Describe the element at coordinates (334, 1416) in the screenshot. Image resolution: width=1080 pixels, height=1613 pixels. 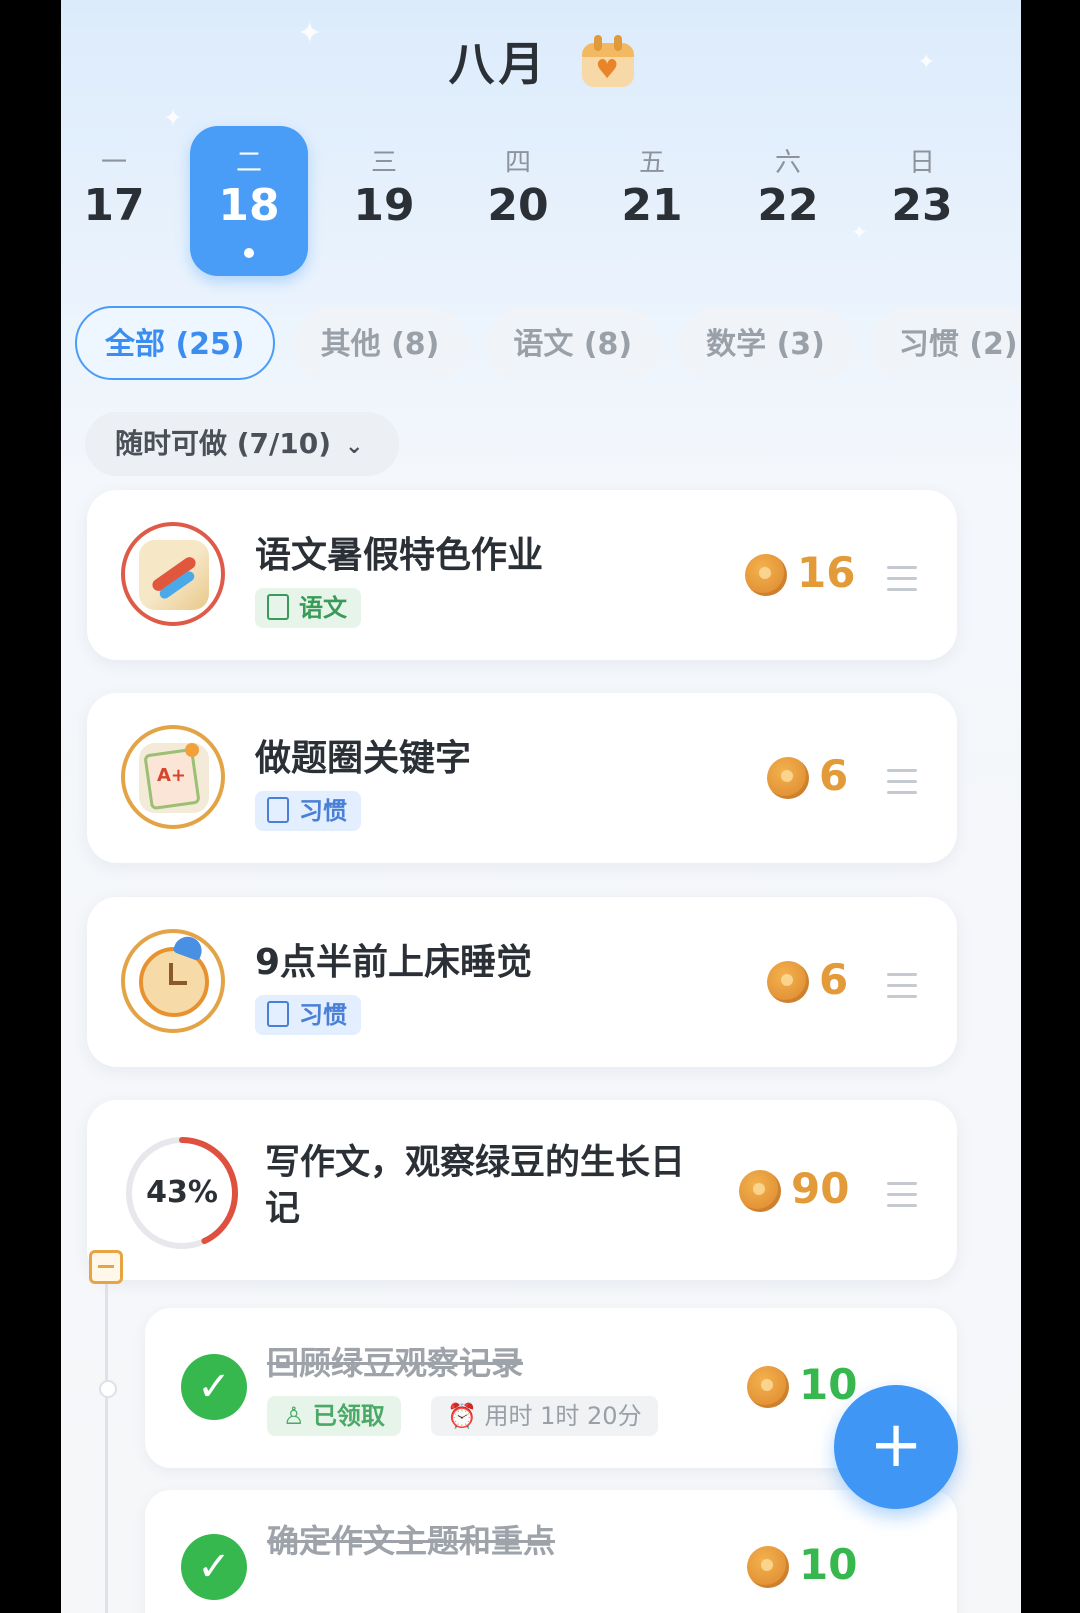
I see `claimed-badge: ♙ 已领取` at that location.